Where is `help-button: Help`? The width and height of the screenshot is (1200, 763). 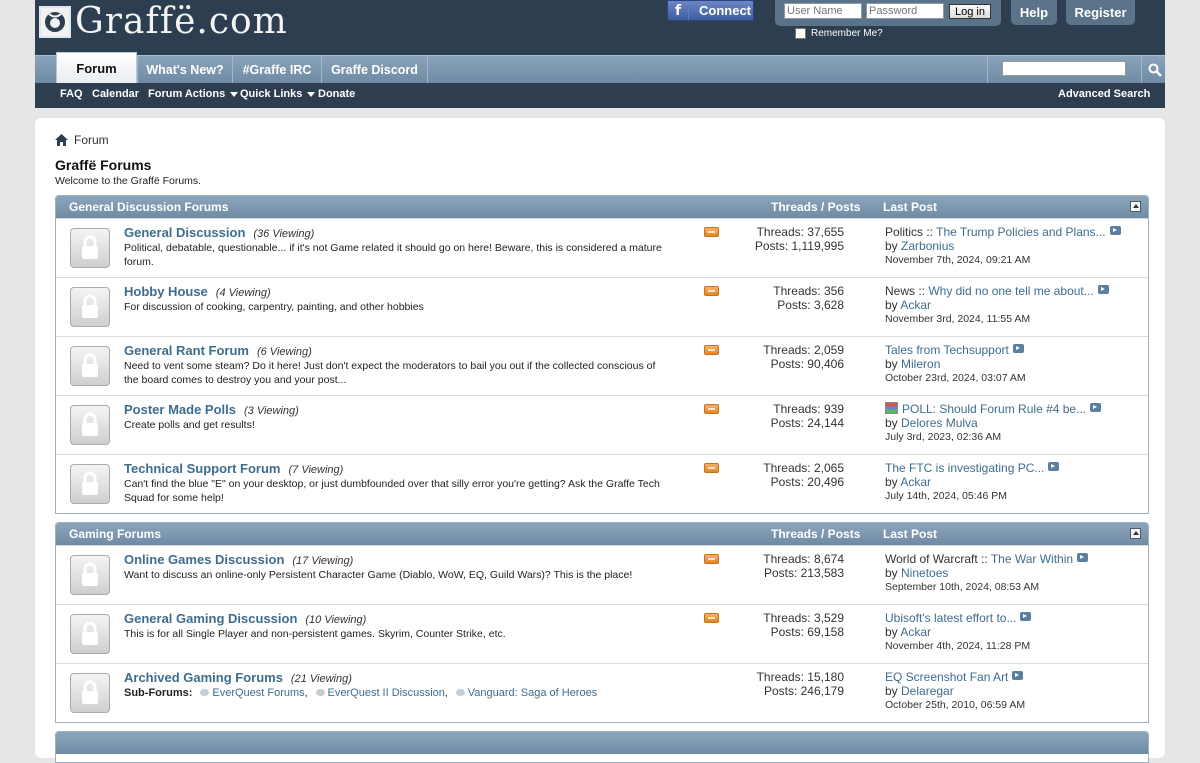 help-button: Help is located at coordinates (1034, 12).